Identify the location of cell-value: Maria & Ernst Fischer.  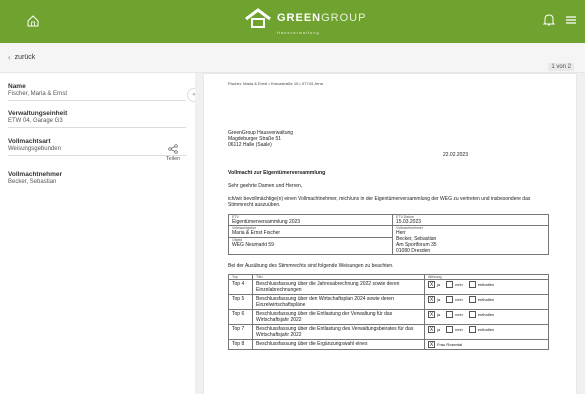
(256, 233).